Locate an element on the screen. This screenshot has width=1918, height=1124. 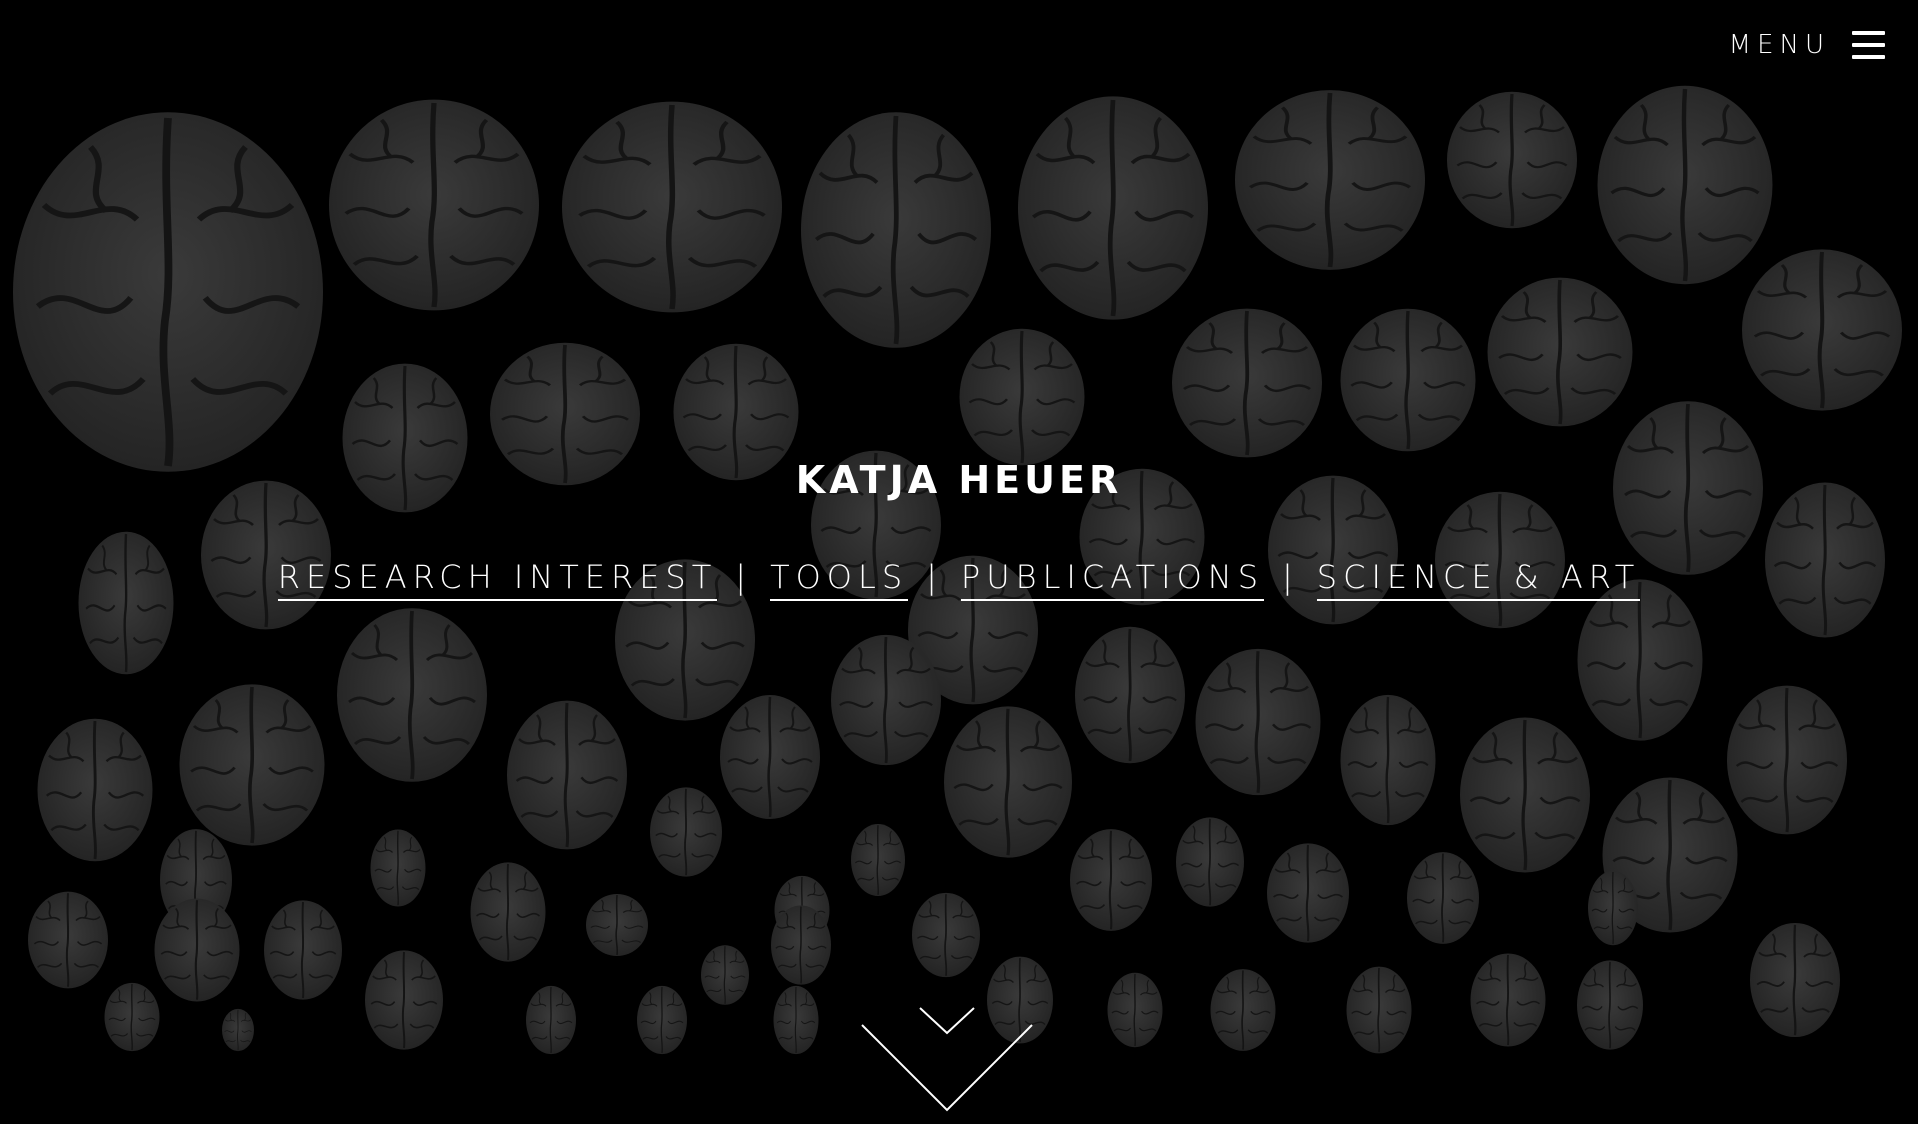
scroll-down-button is located at coordinates (947, 1057).